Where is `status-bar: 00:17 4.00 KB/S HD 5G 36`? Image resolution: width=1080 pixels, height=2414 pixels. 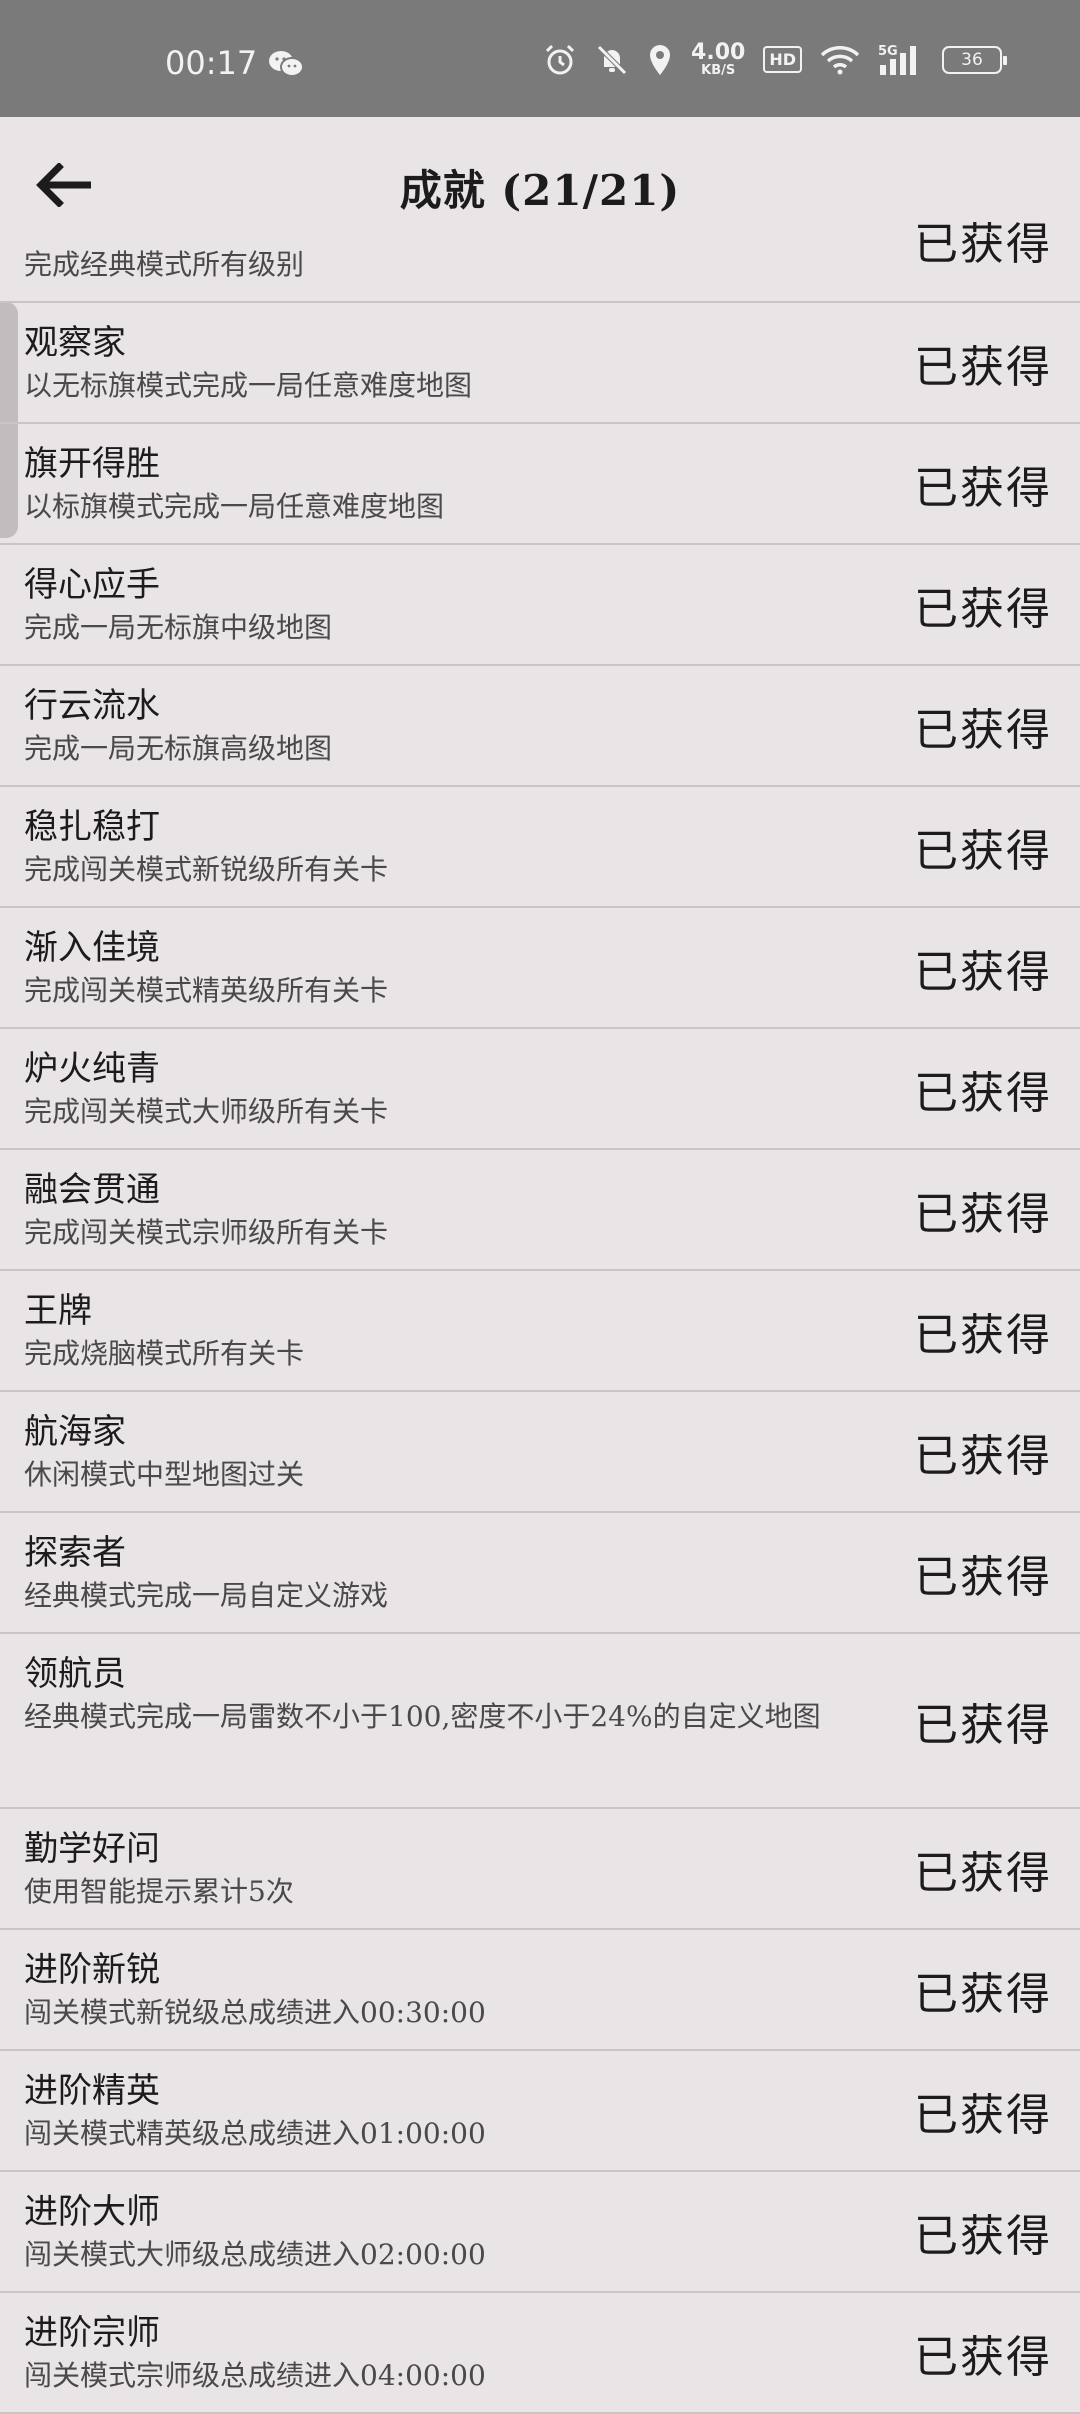 status-bar: 00:17 4.00 KB/S HD 5G 36 is located at coordinates (540, 58).